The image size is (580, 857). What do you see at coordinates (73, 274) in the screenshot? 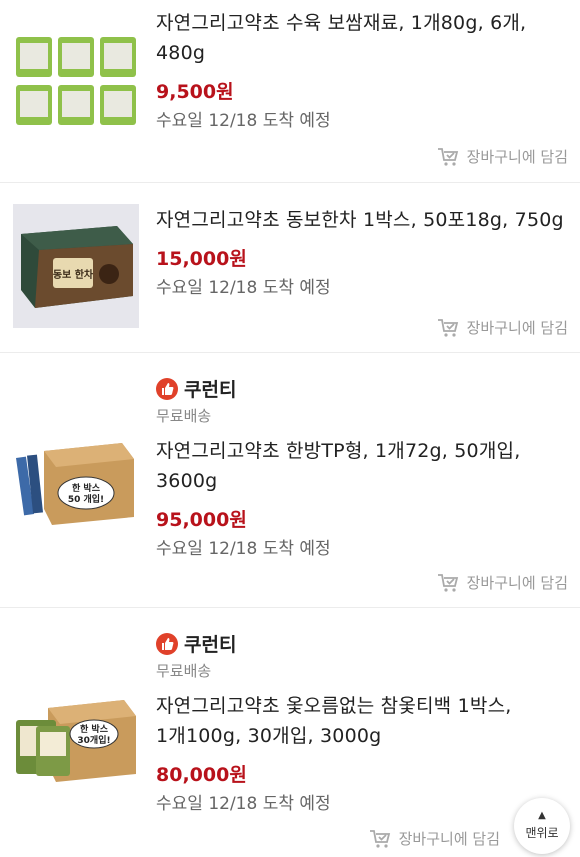
I see `box-label-text: 동보 한차` at bounding box center [73, 274].